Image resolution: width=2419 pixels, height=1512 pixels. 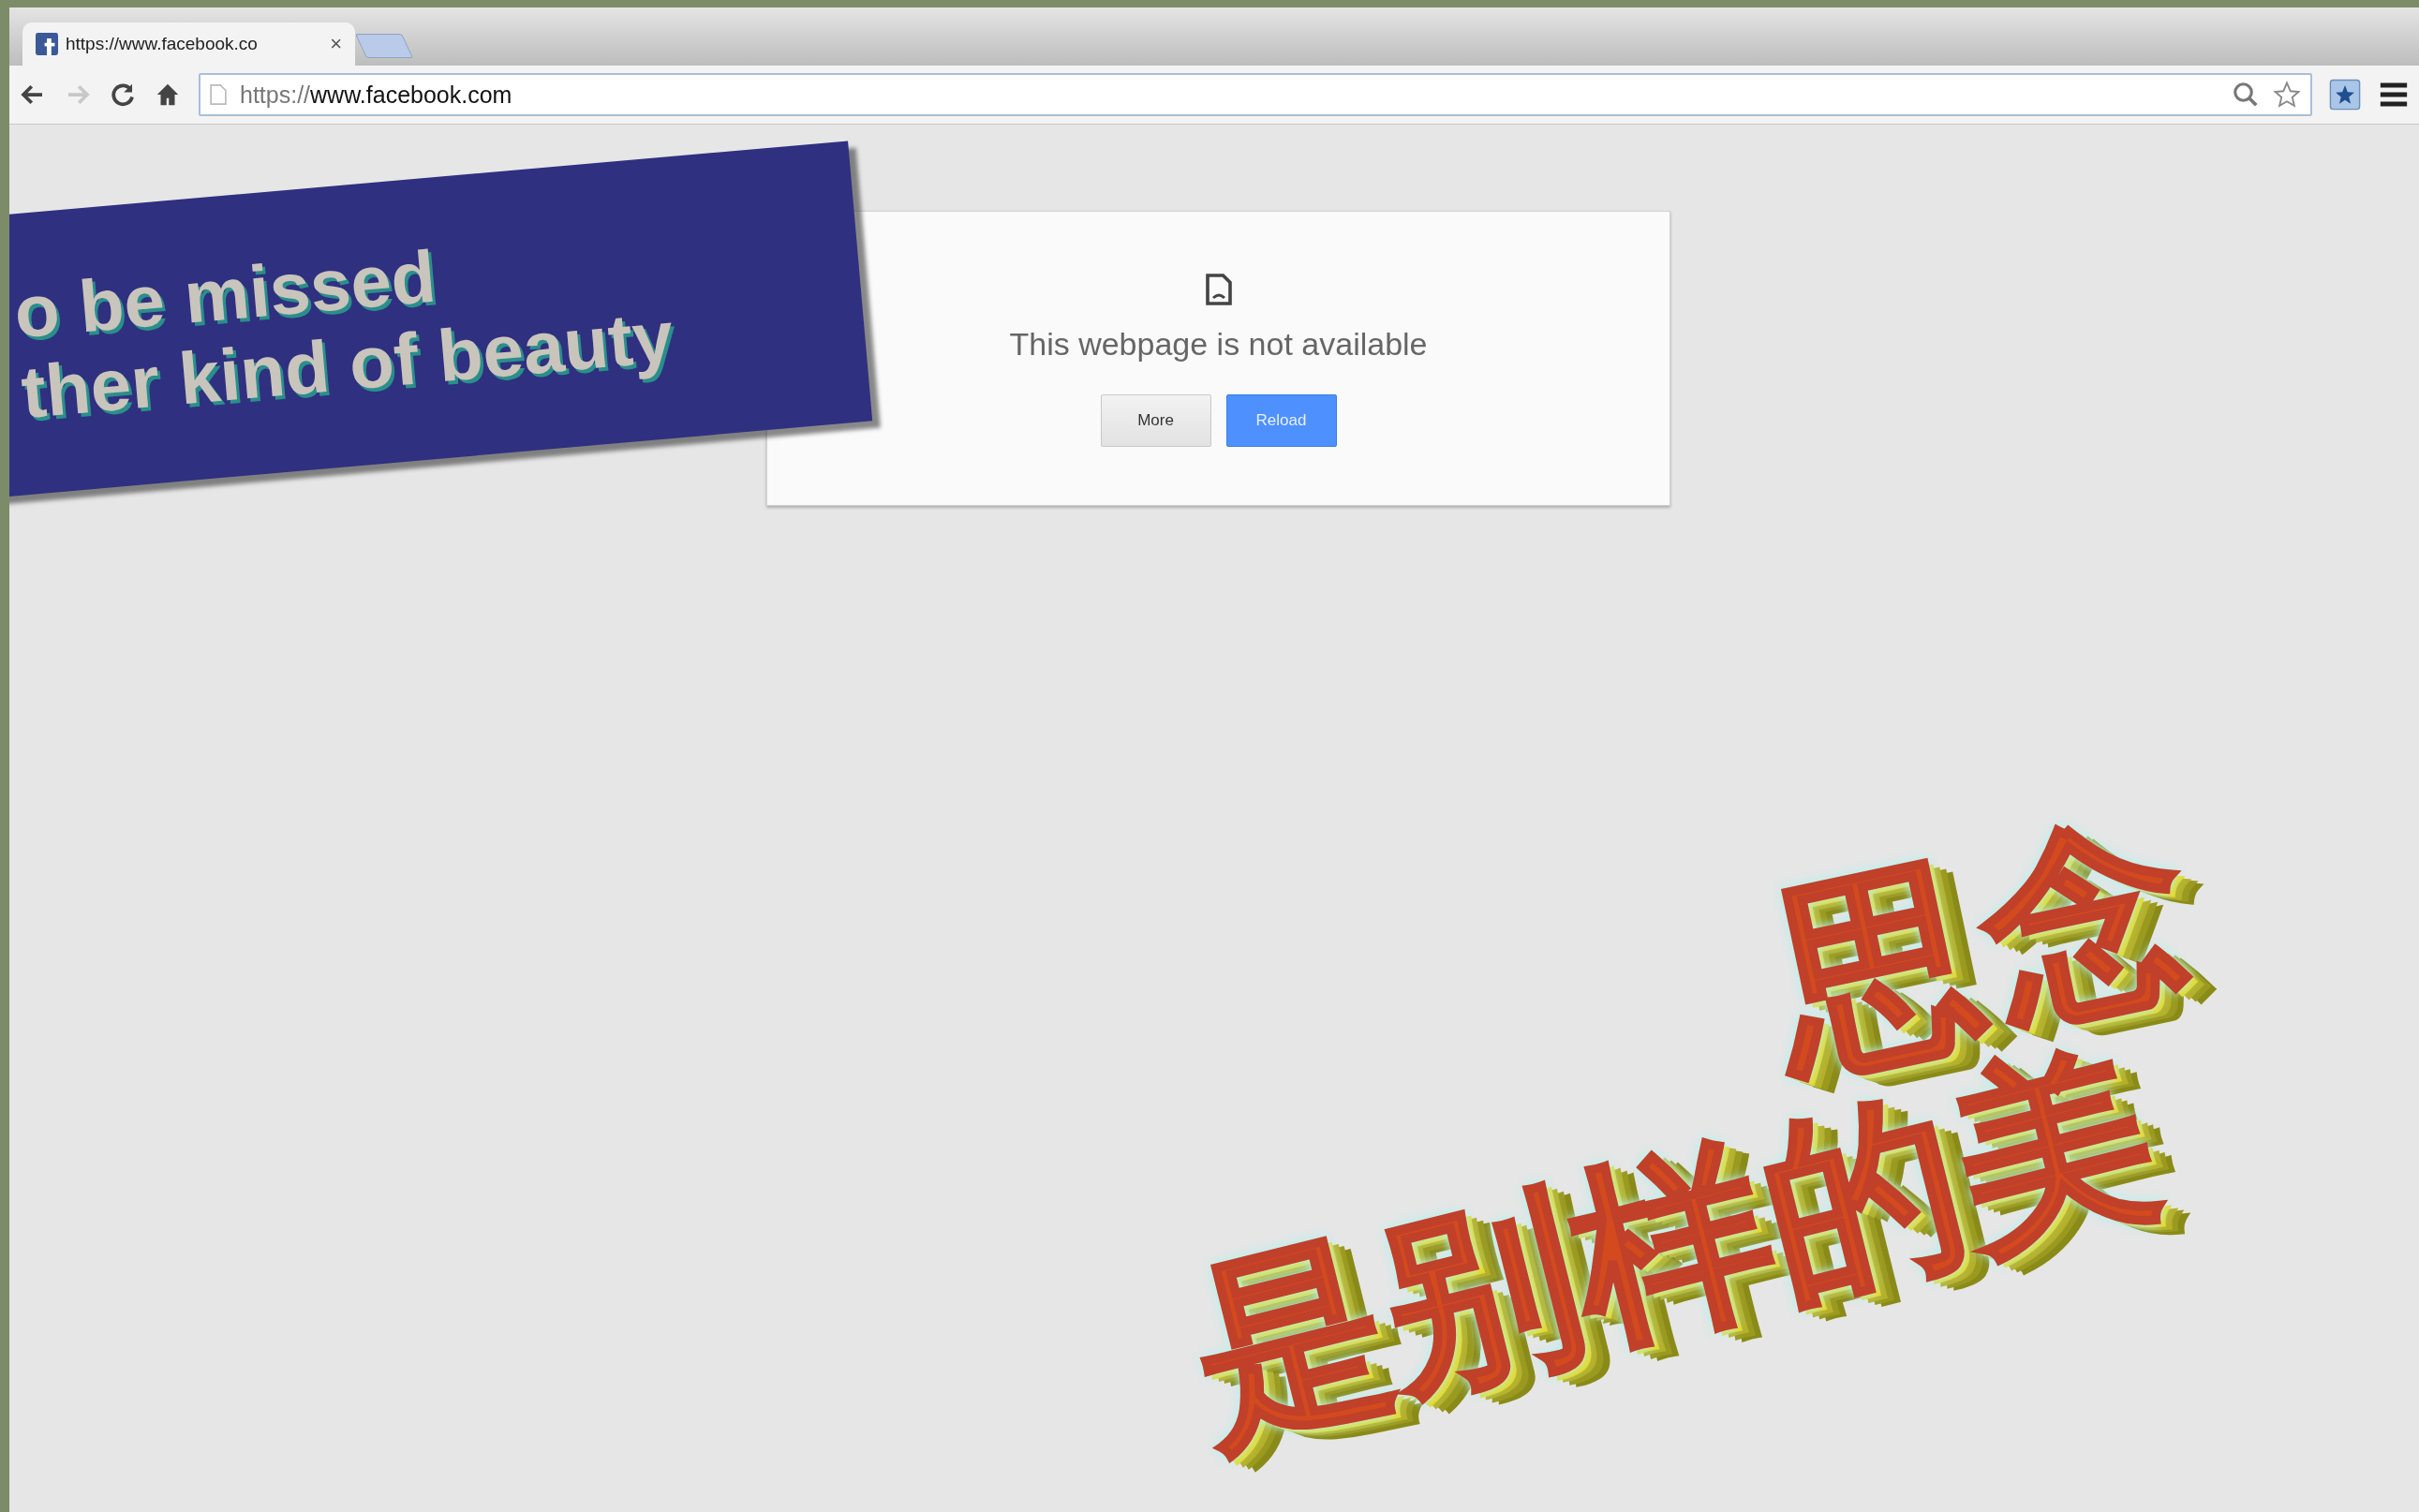 I want to click on address-bar: https://www.facebook.com, so click(x=1255, y=94).